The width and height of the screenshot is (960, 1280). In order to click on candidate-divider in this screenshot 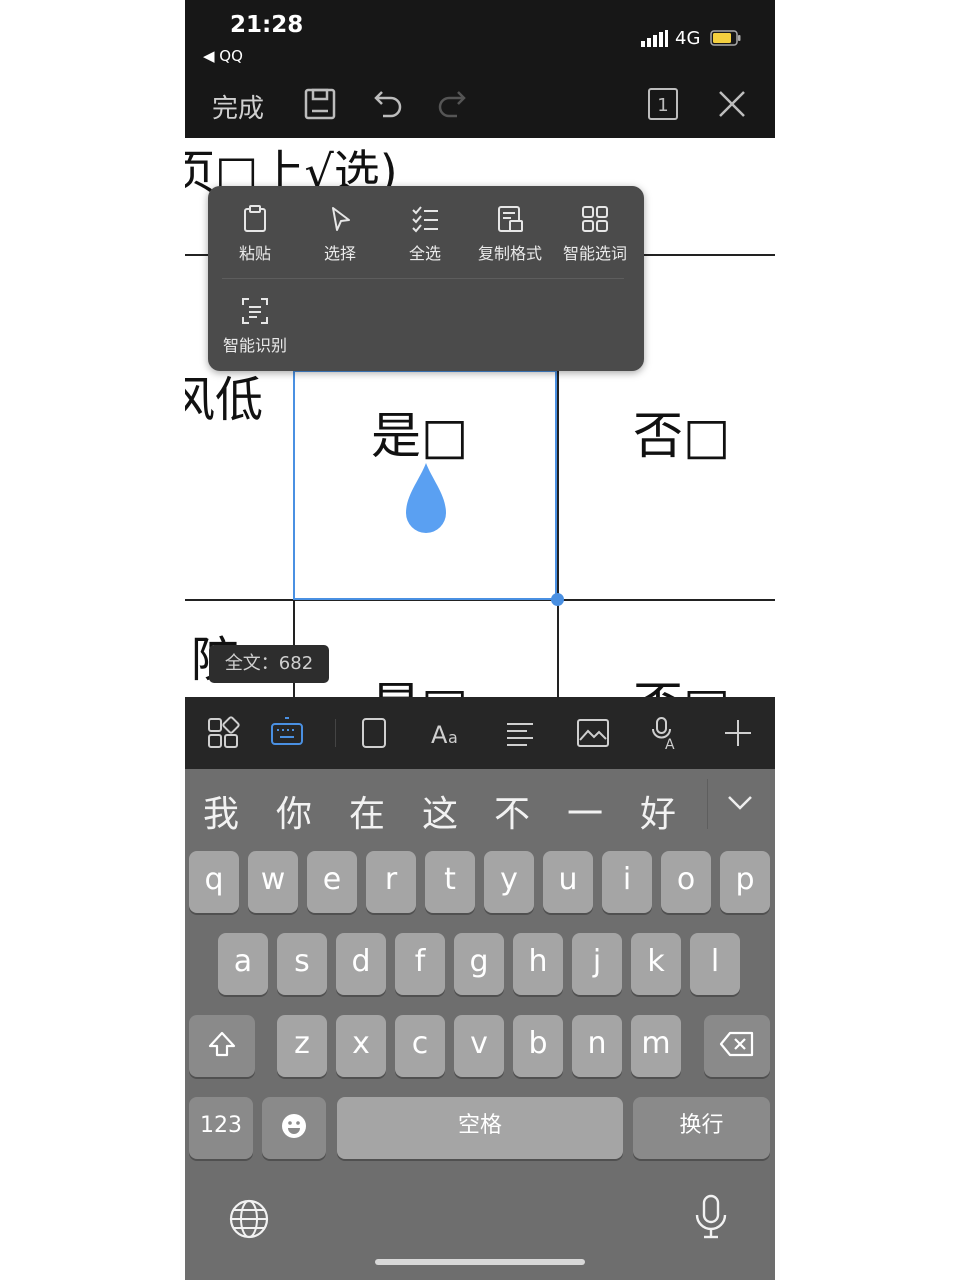, I will do `click(707, 804)`.